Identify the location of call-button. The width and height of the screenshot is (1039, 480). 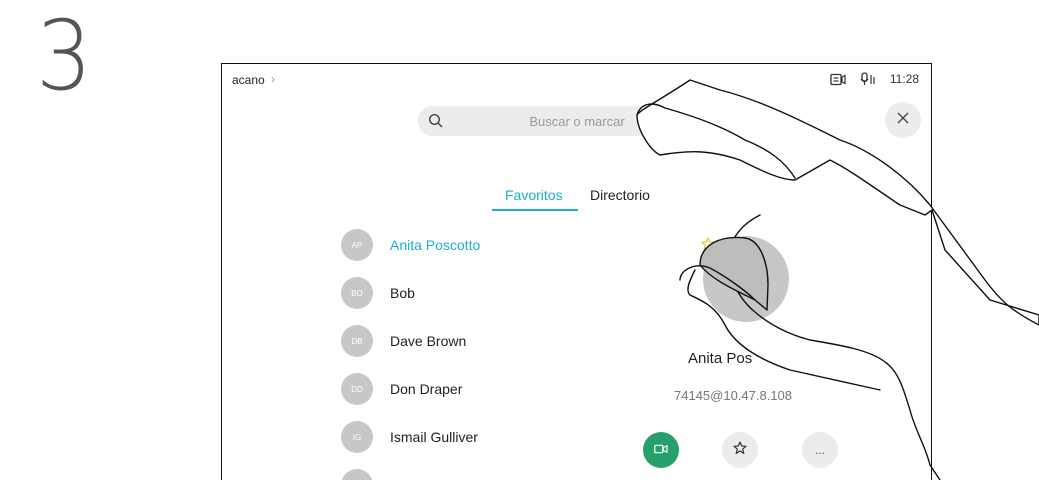
(661, 450).